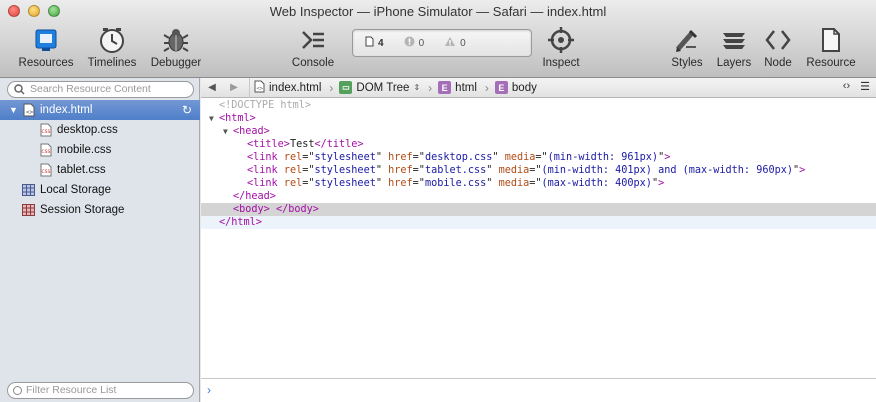 The width and height of the screenshot is (876, 402). Describe the element at coordinates (538, 144) in the screenshot. I see `dom-line-title: <title>Test</title>` at that location.